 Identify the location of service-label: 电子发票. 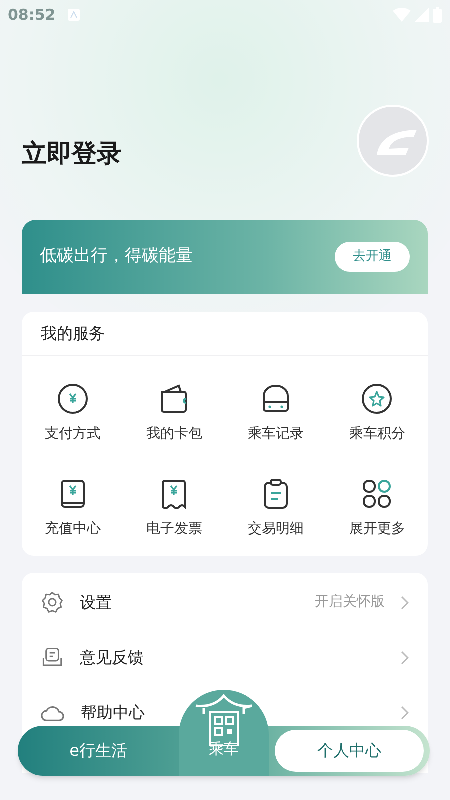
(174, 529).